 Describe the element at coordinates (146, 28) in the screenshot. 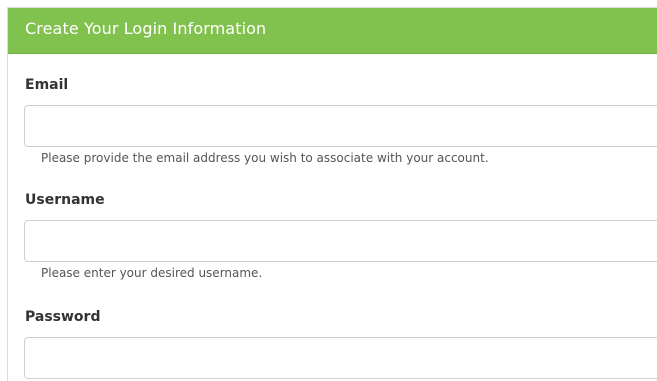

I see `panel-title: Create Your Login Information` at that location.